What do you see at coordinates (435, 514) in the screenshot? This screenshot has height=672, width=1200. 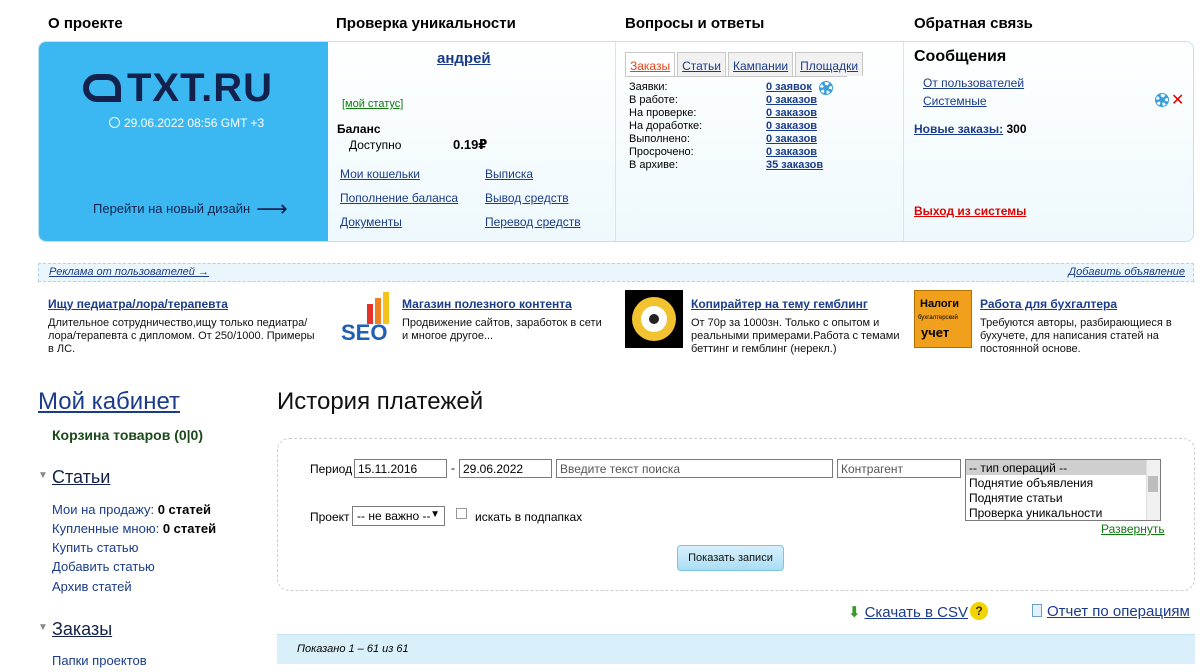 I see `chevron-down-icon: ▼` at bounding box center [435, 514].